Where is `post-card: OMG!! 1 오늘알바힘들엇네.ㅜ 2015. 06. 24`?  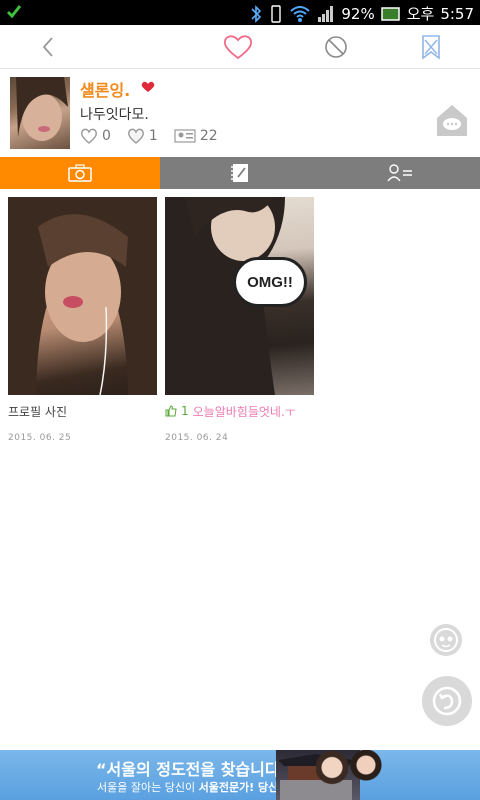
post-card: OMG!! 1 오늘알바힘들엇네.ㅜ 2015. 06. 24 is located at coordinates (239, 320).